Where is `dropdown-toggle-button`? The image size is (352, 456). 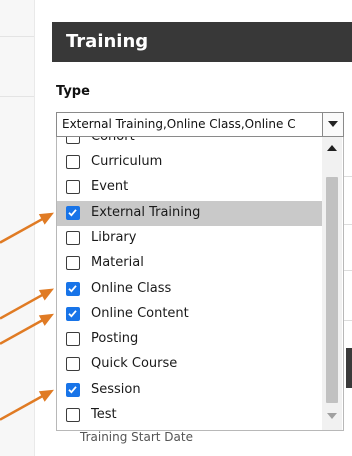 dropdown-toggle-button is located at coordinates (332, 124).